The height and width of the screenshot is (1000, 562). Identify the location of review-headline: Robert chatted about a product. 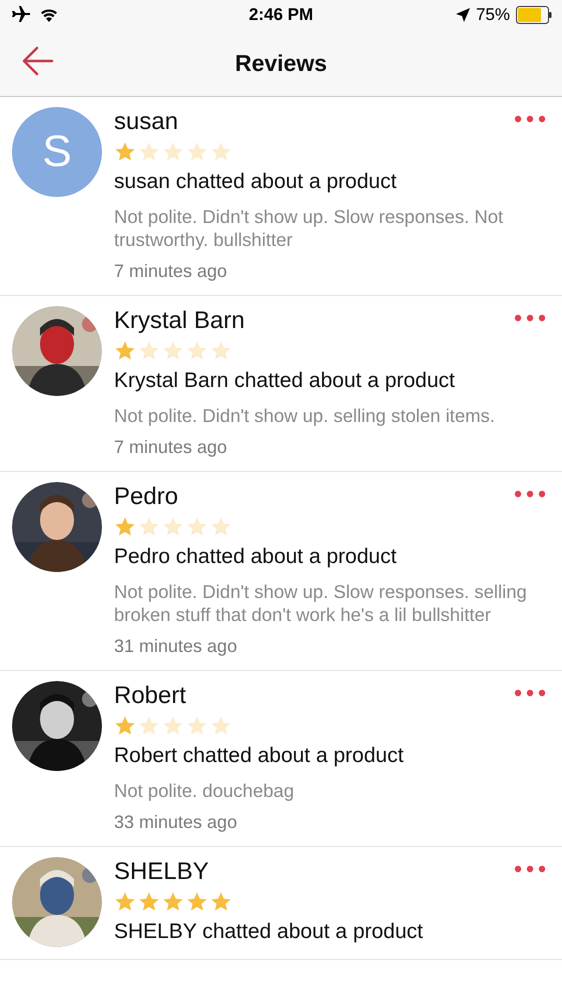
(259, 756).